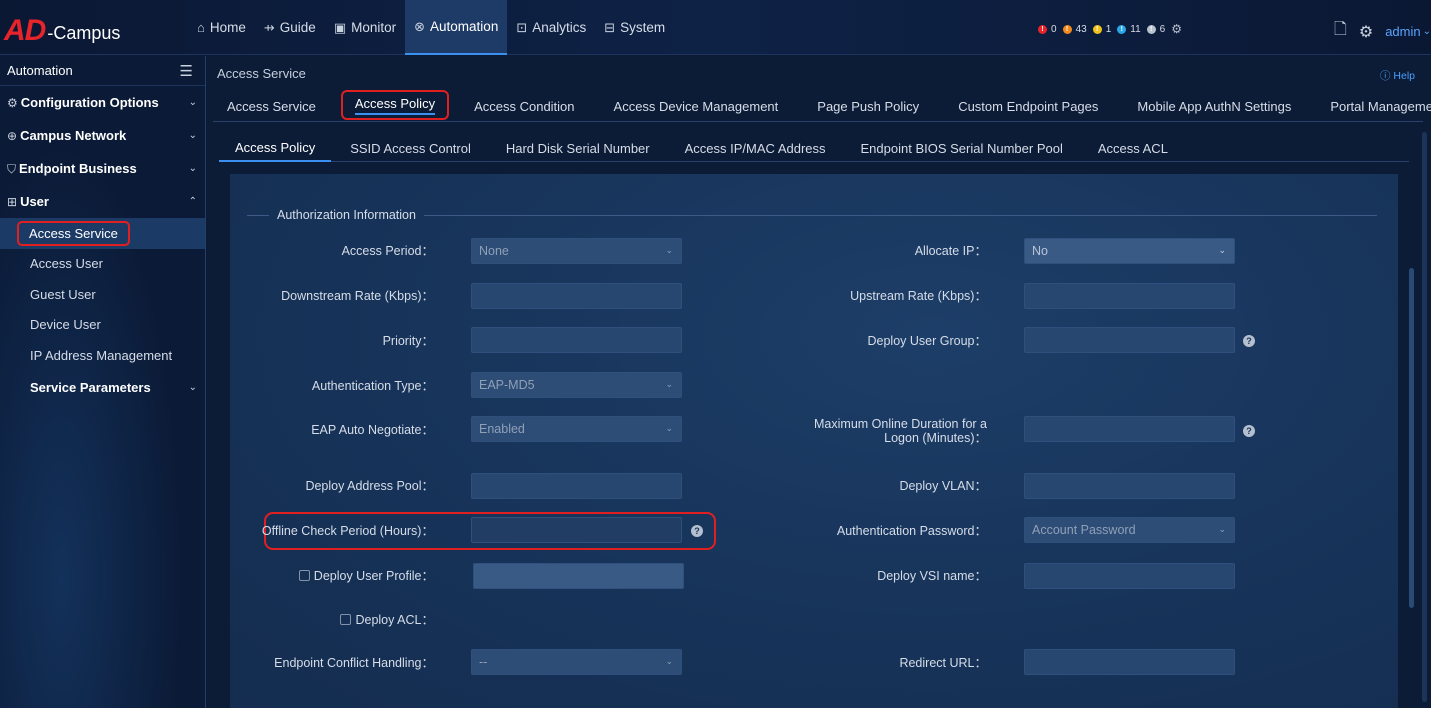  What do you see at coordinates (524, 106) in the screenshot?
I see `tab-access-condition: Access Condition` at bounding box center [524, 106].